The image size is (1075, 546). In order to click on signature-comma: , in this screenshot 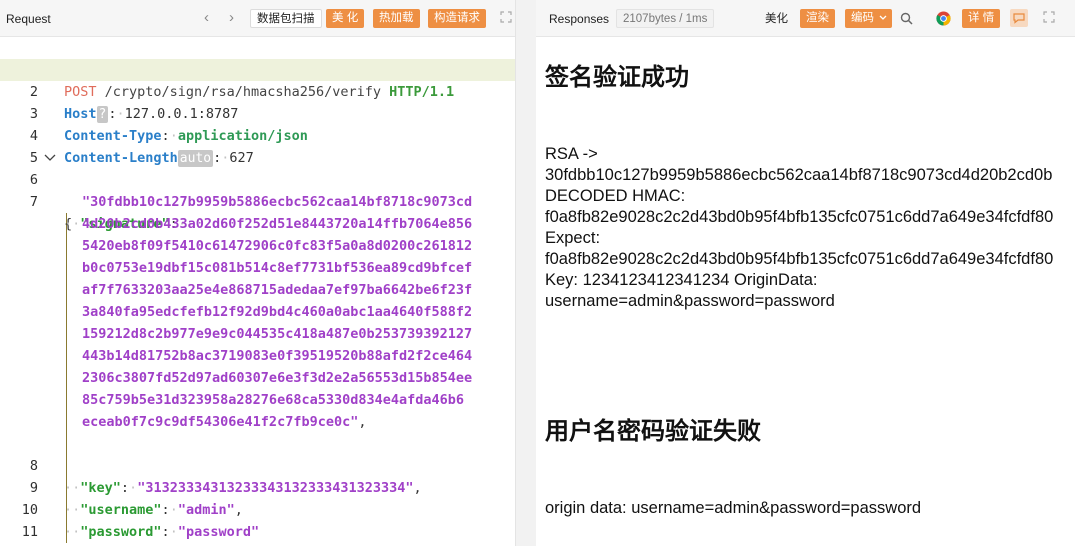, I will do `click(362, 422)`.